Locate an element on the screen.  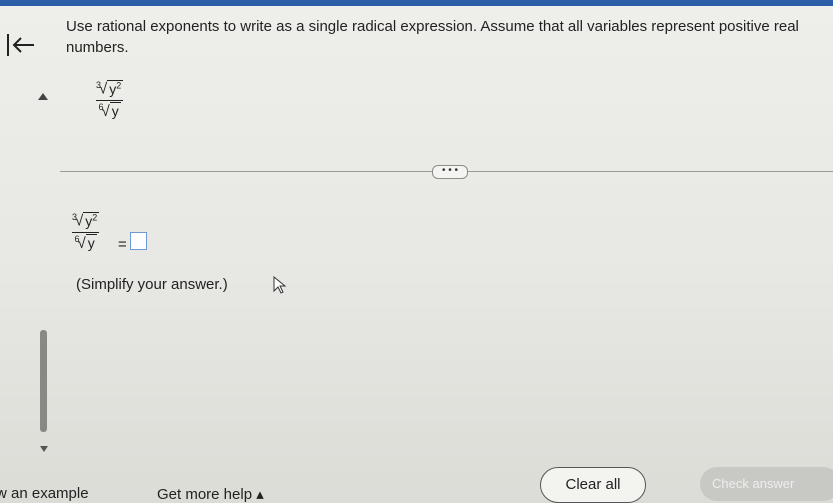
mouse-cursor-icon is located at coordinates (280, 284).